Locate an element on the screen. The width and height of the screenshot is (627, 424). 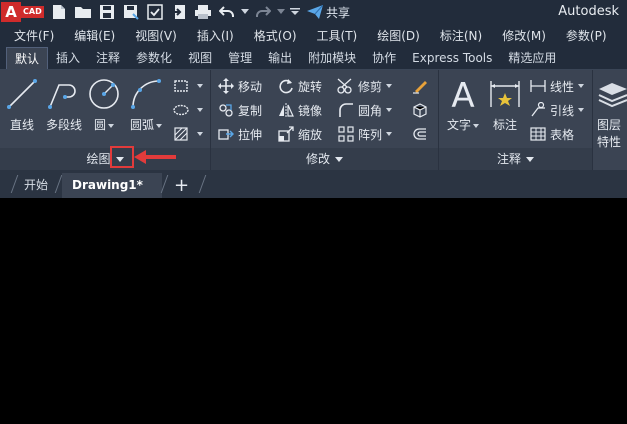
text-icon: A is located at coordinates (463, 94).